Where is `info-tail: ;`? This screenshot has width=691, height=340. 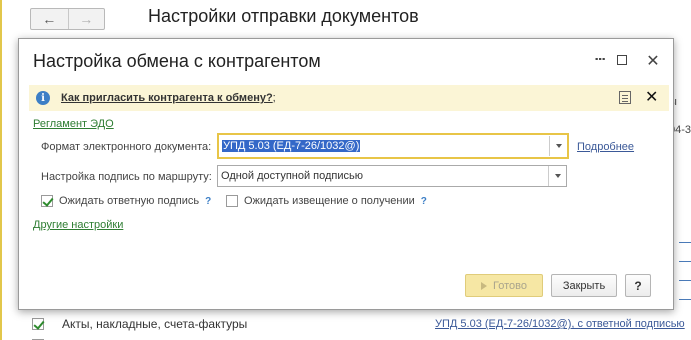 info-tail: ; is located at coordinates (274, 98).